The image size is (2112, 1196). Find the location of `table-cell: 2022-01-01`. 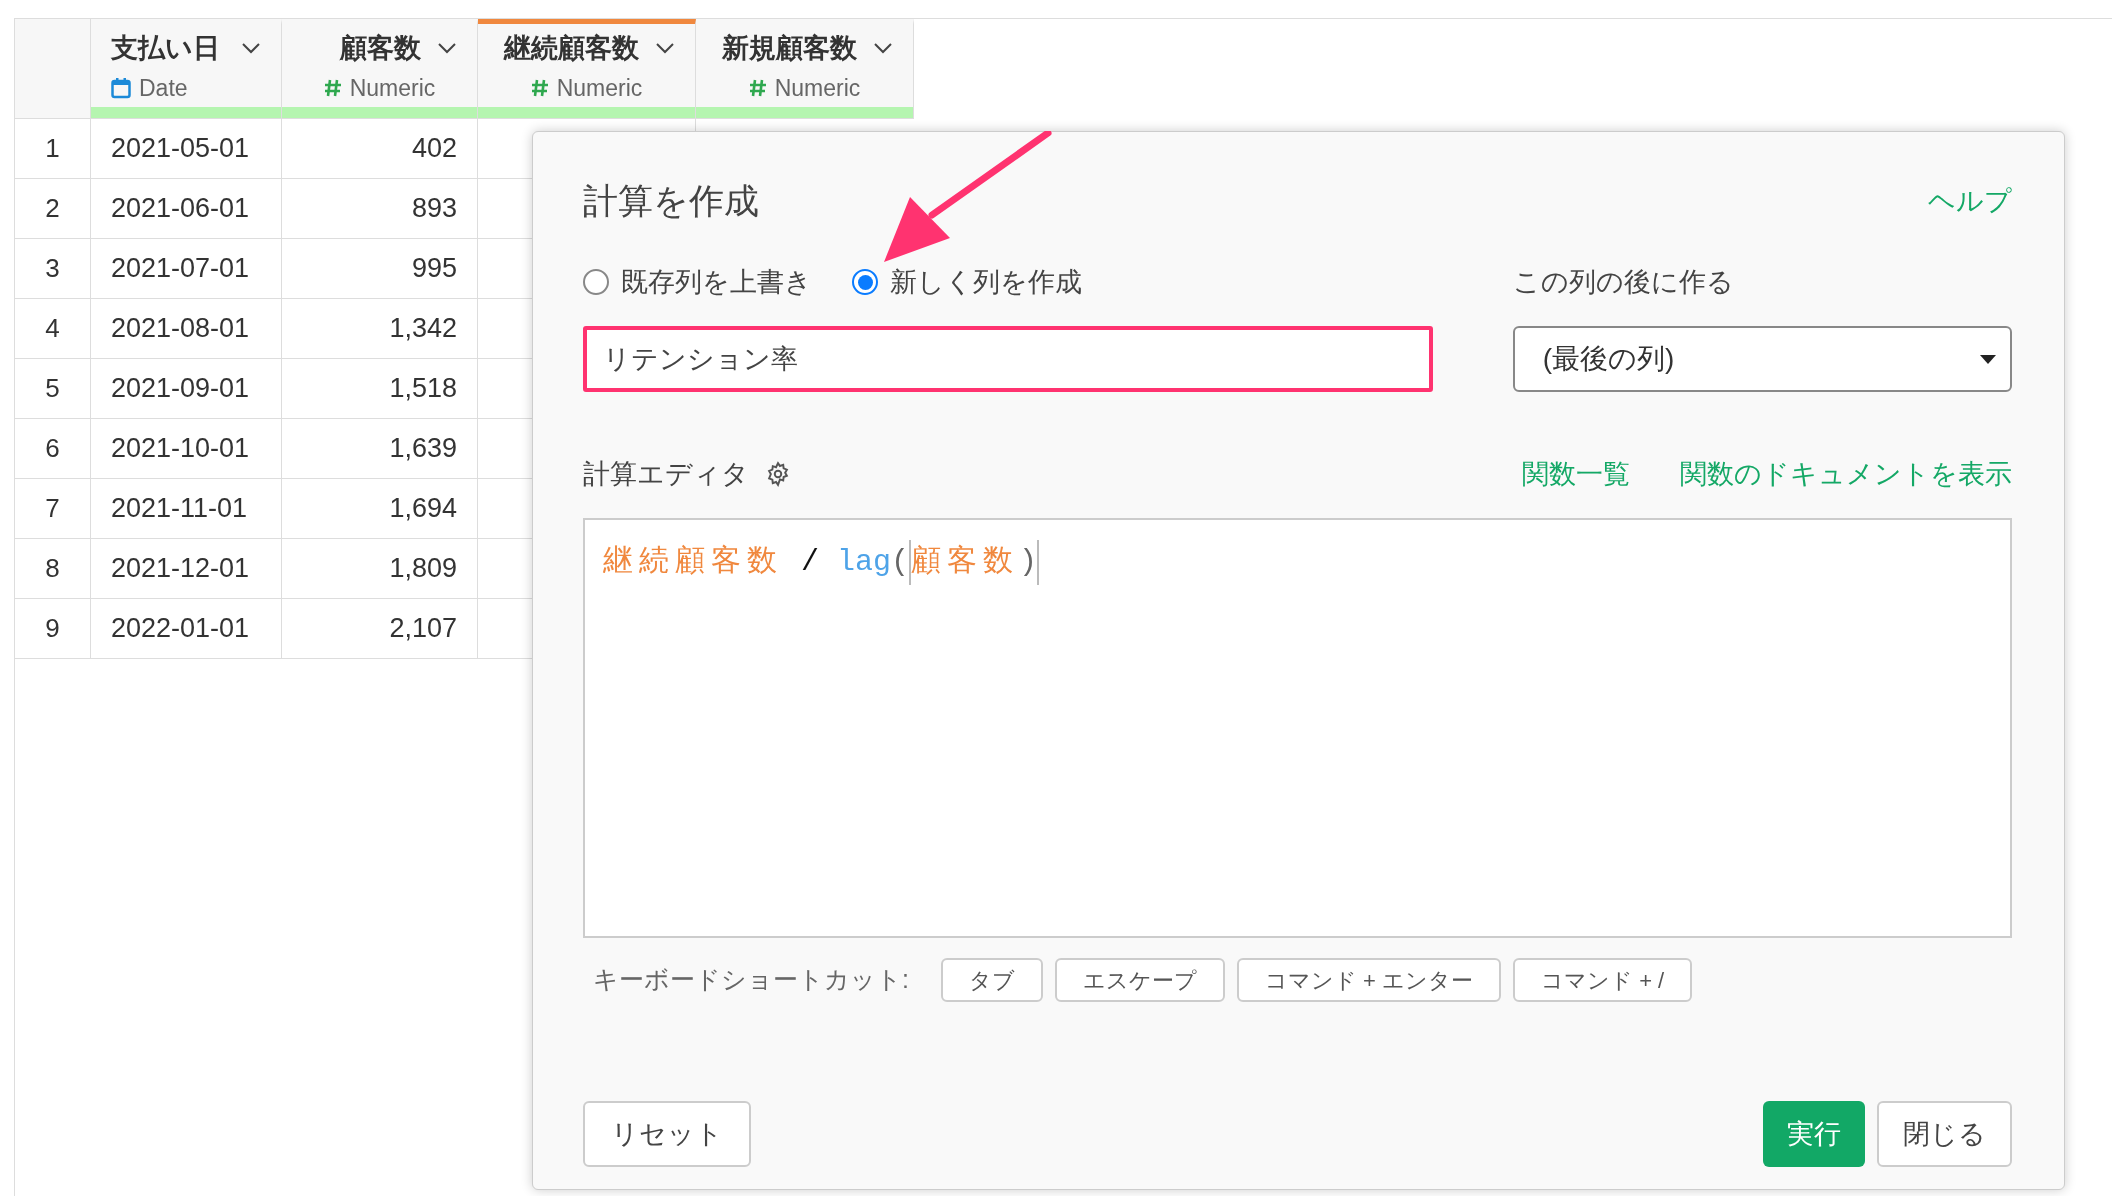

table-cell: 2022-01-01 is located at coordinates (186, 629).